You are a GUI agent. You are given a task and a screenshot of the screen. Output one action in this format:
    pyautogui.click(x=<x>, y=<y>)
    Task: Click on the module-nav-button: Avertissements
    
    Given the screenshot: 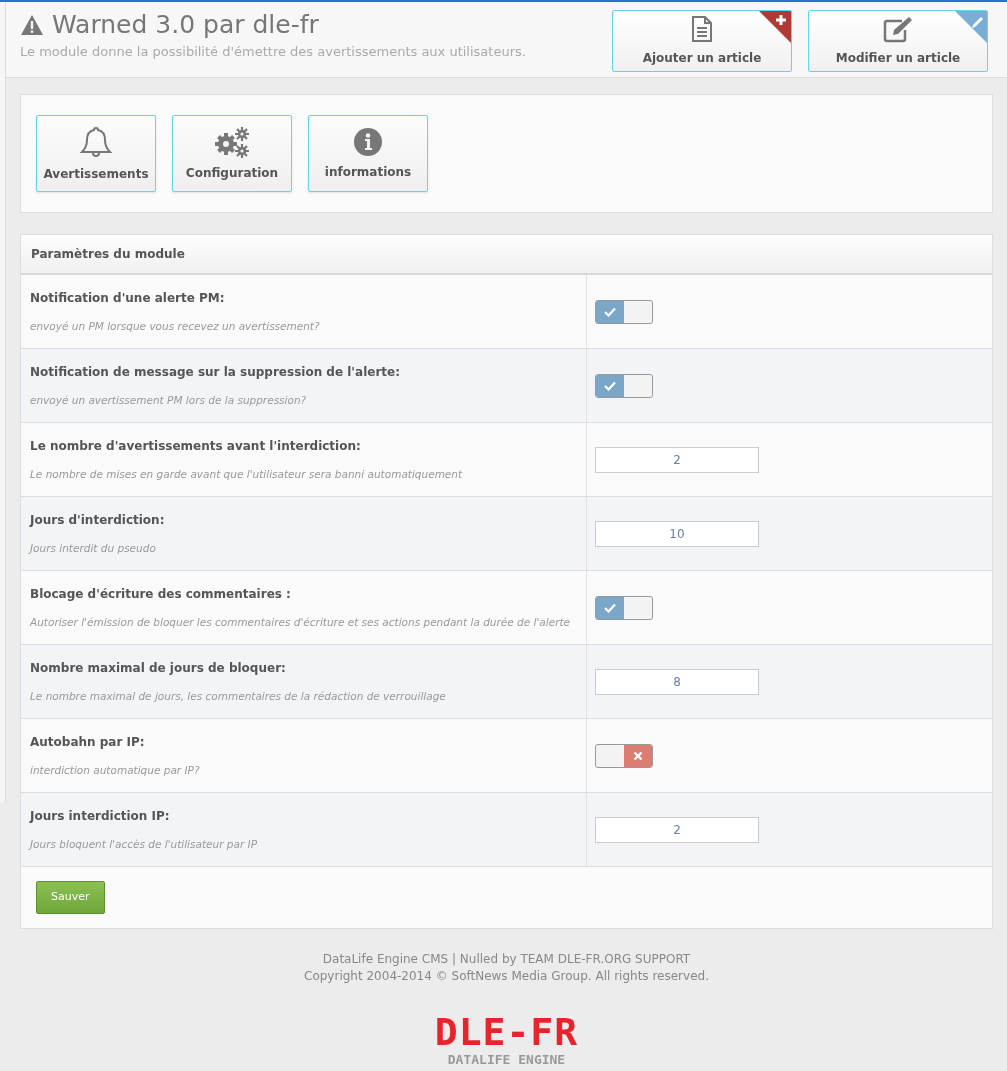 What is the action you would take?
    pyautogui.click(x=96, y=153)
    